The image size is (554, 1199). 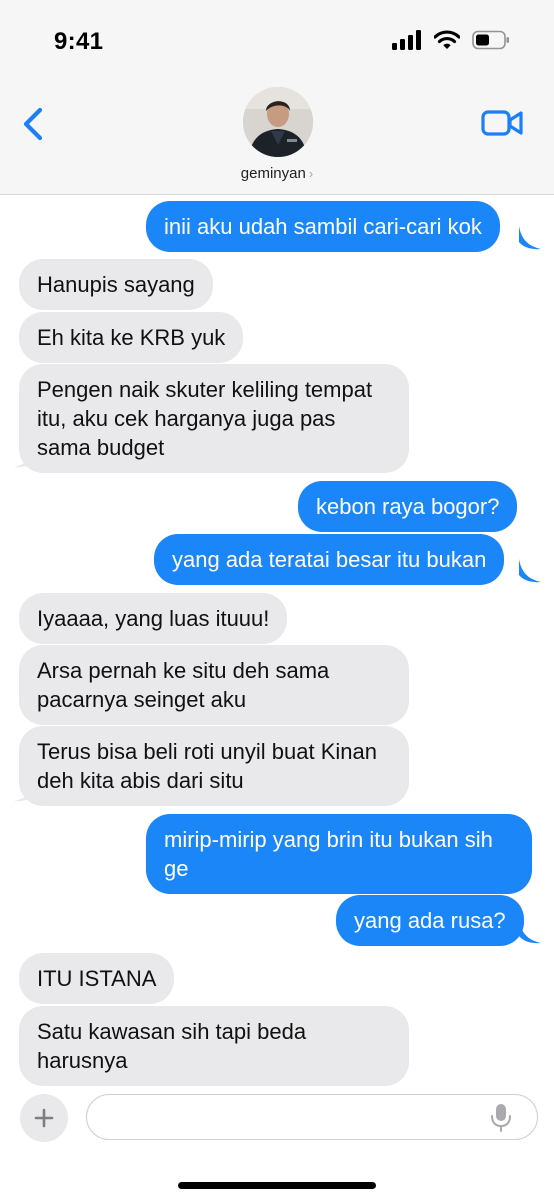 I want to click on status-icons, so click(x=451, y=40).